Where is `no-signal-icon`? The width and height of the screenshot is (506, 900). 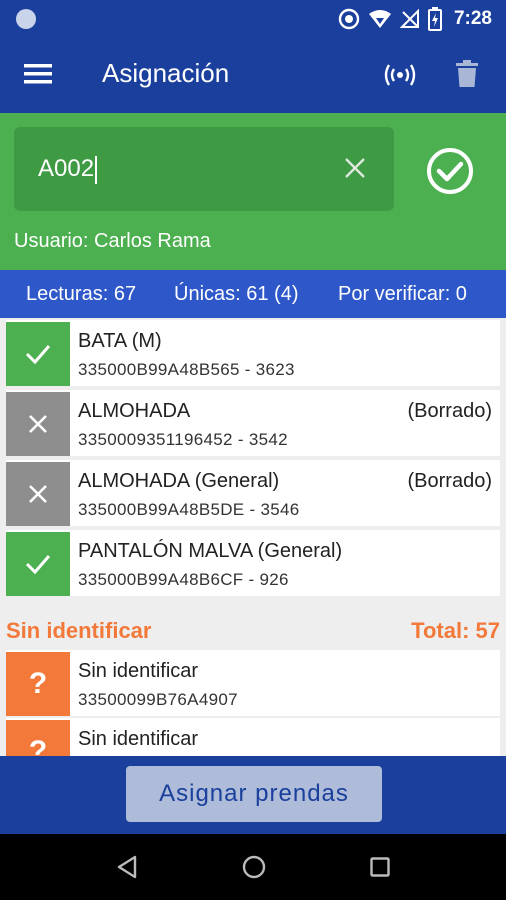 no-signal-icon is located at coordinates (409, 18).